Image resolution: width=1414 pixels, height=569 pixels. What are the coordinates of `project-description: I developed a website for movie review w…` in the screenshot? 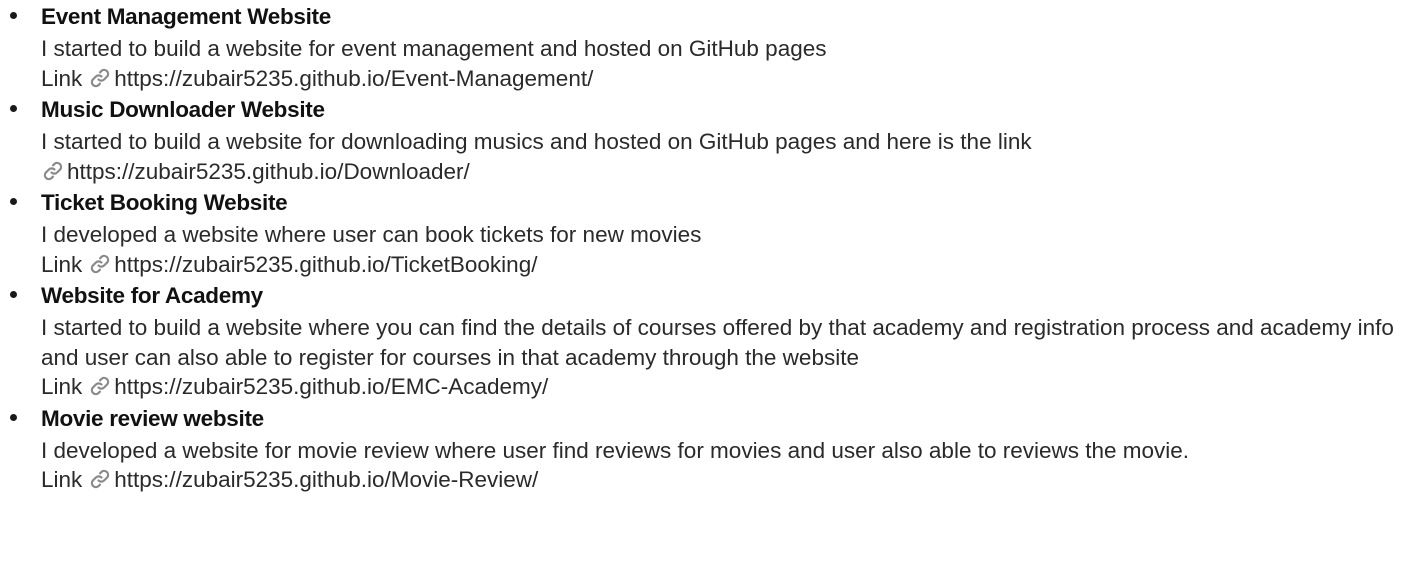 It's located at (615, 450).